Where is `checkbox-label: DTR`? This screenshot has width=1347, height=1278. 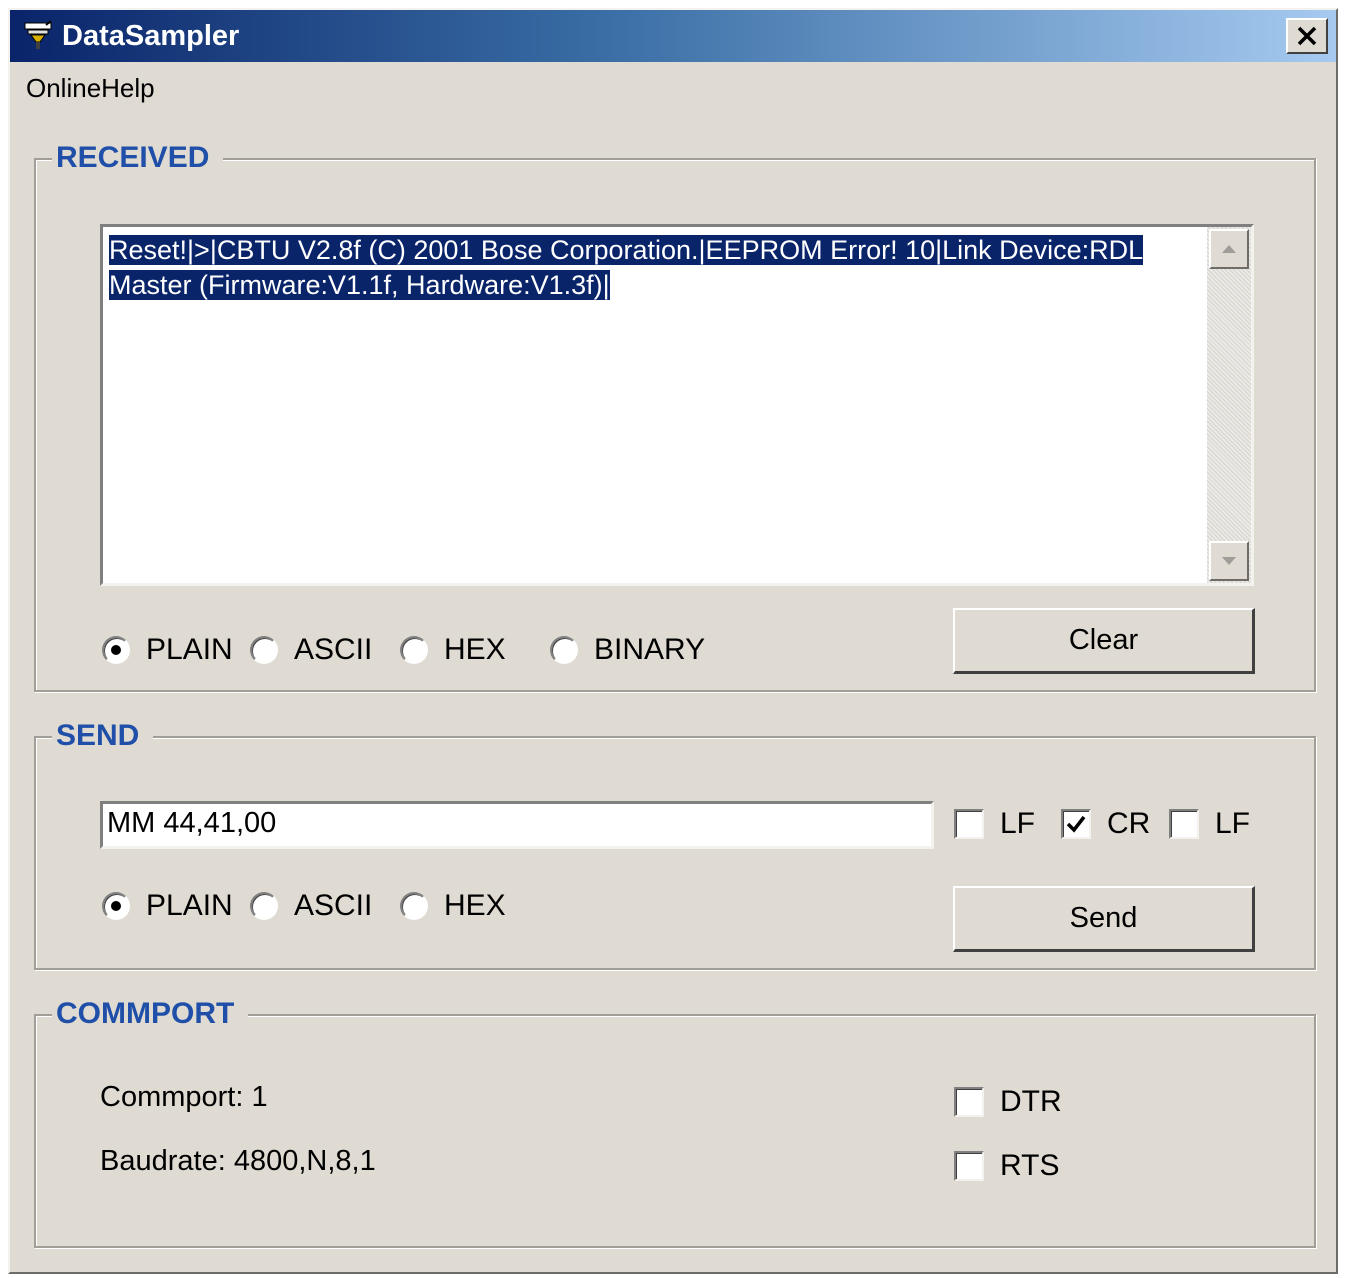
checkbox-label: DTR is located at coordinates (1031, 1101).